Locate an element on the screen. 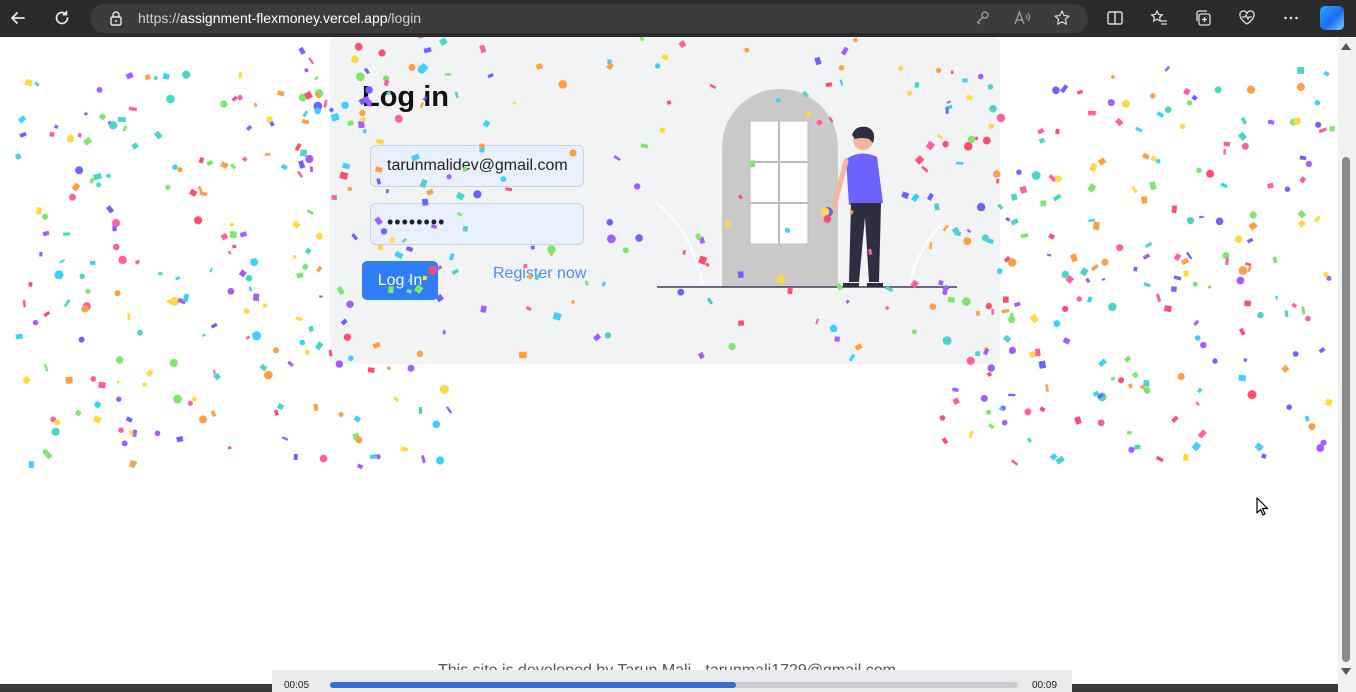 This screenshot has height=692, width=1356. scroll-up-arrow-icon is located at coordinates (1346, 46).